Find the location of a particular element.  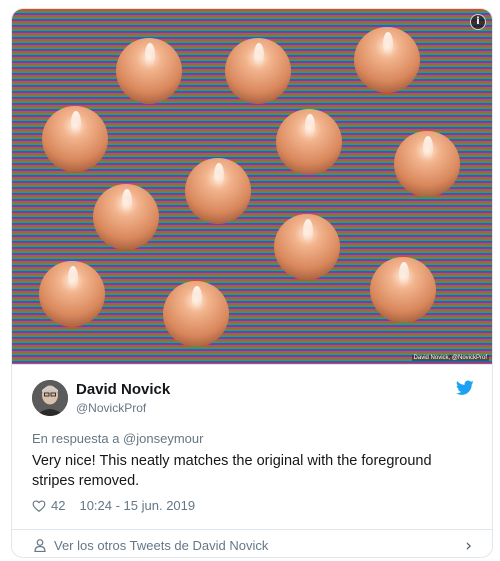

author-name: David Novick is located at coordinates (123, 389).